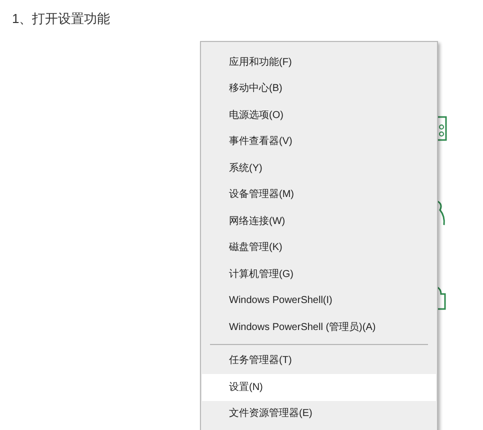  I want to click on menu-item: 文件资源管理器(E), so click(319, 413).